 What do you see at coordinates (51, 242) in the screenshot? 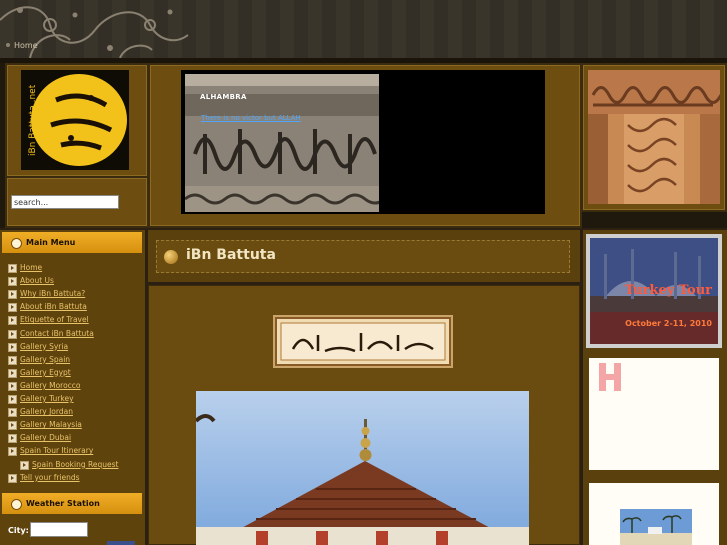
I see `main-menu-title: Main Menu` at bounding box center [51, 242].